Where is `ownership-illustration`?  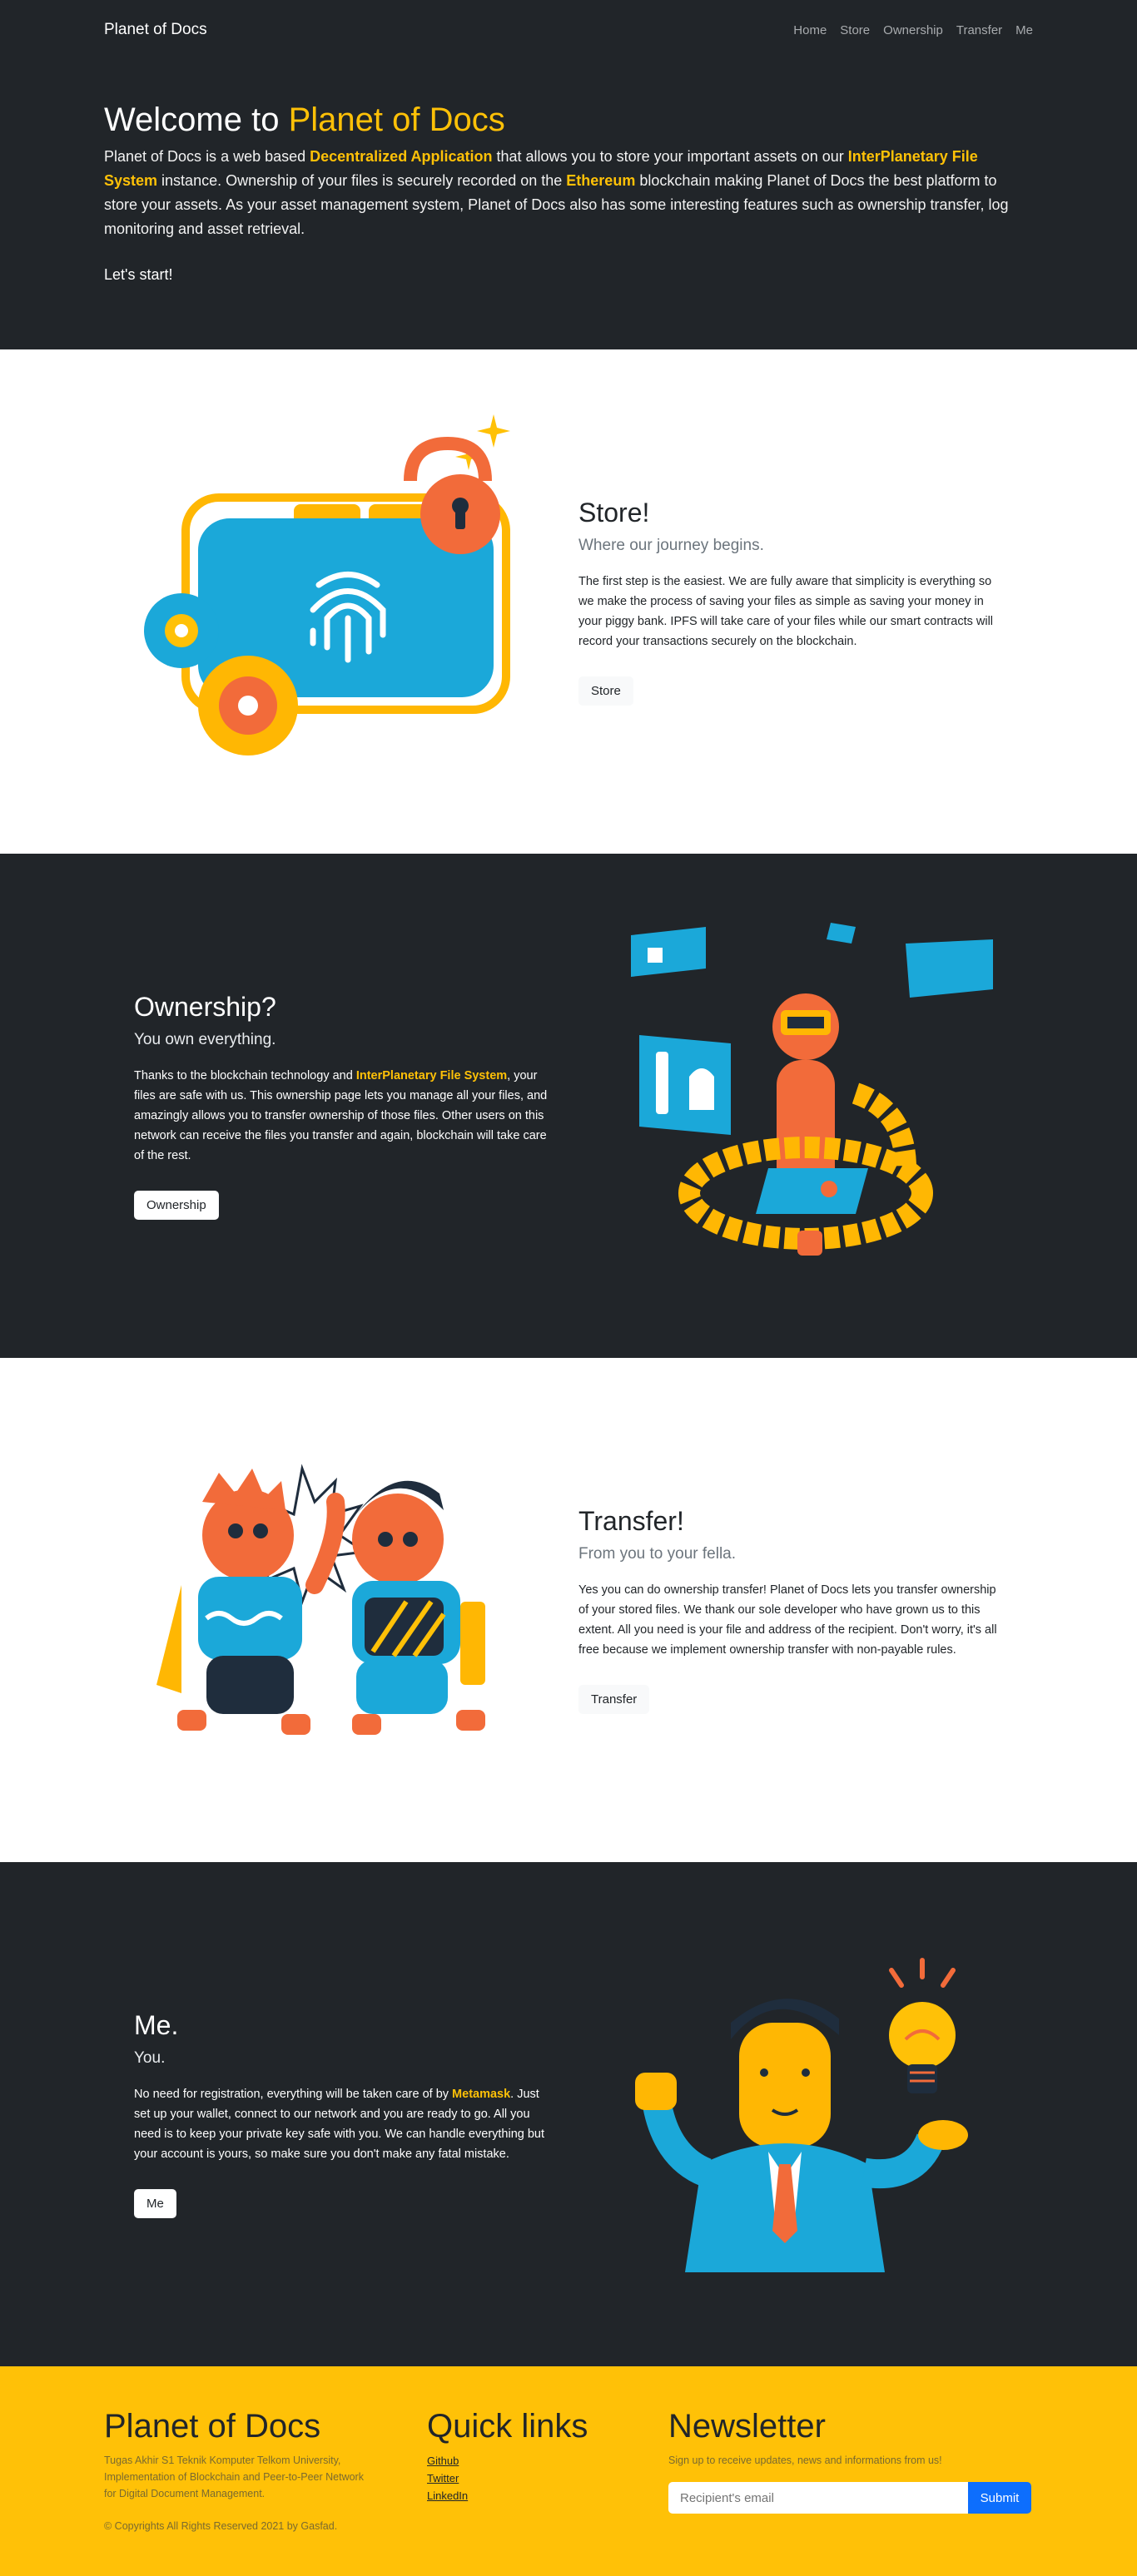 ownership-illustration is located at coordinates (806, 1106).